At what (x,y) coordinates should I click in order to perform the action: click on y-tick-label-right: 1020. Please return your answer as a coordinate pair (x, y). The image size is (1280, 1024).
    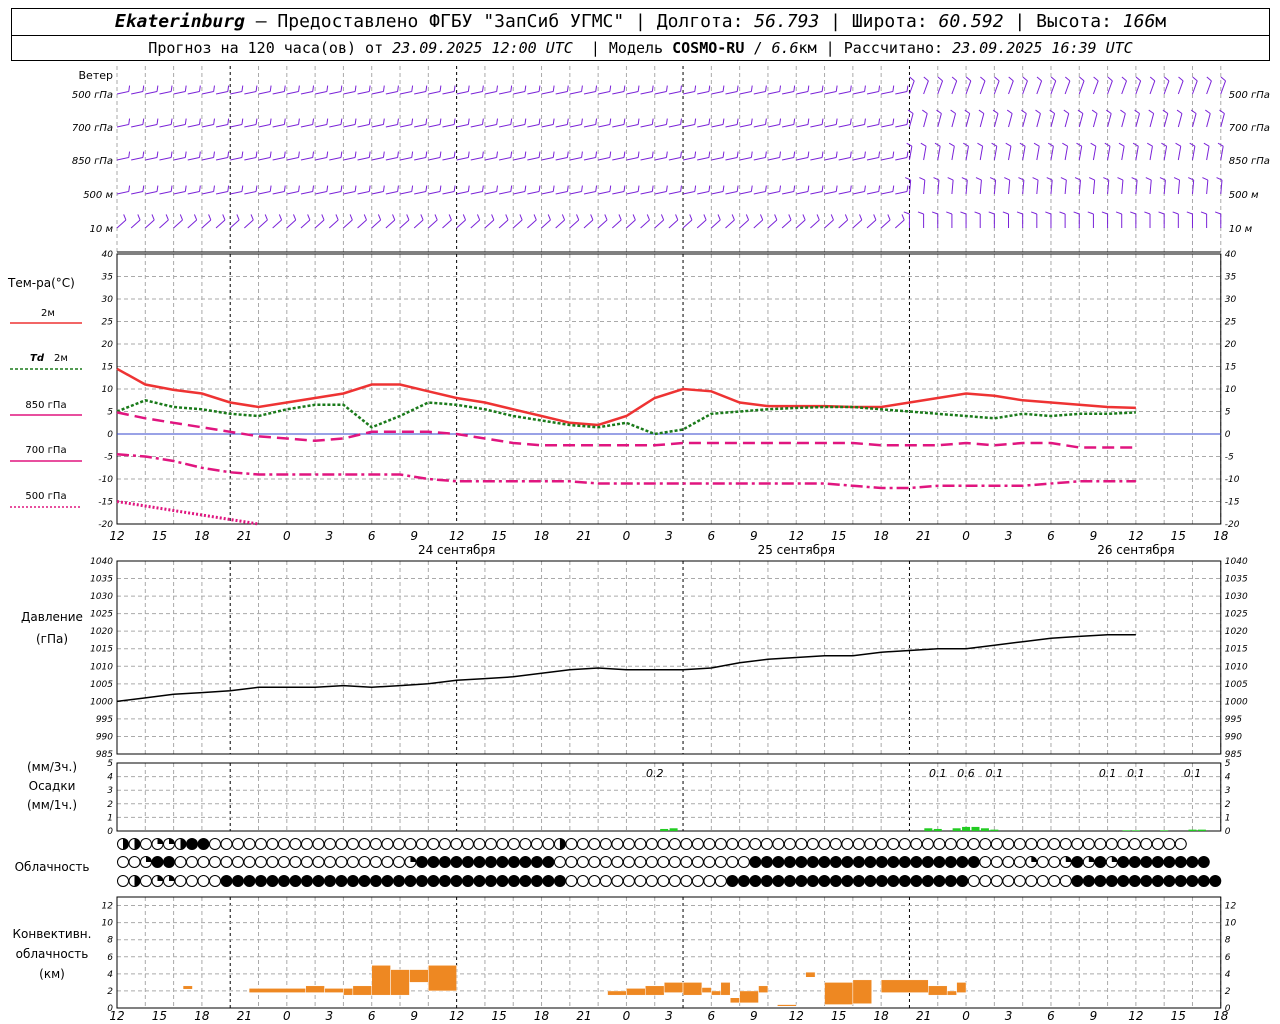
    Looking at the image, I should click on (1236, 632).